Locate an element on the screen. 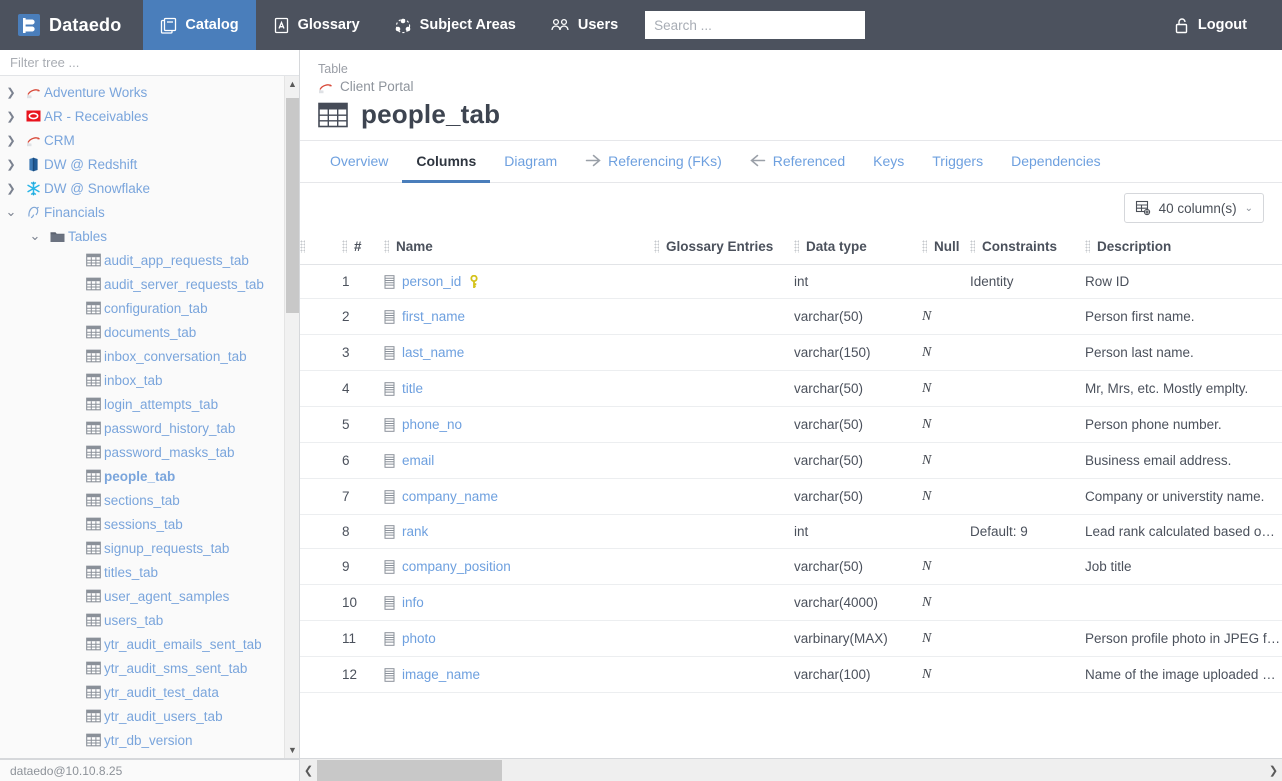 Image resolution: width=1282 pixels, height=781 pixels. tab-columns: Columns is located at coordinates (446, 162).